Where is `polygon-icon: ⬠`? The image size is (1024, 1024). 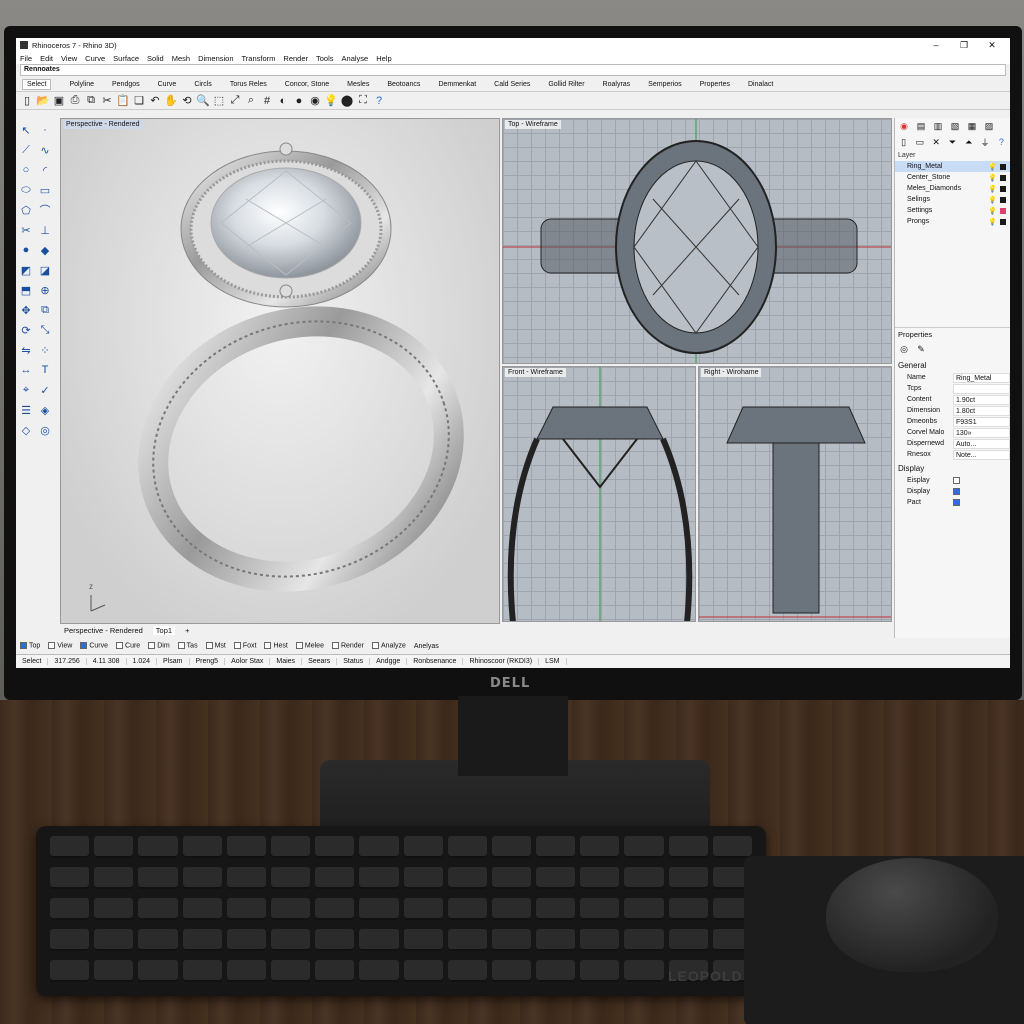
polygon-icon: ⬠ is located at coordinates (26, 210).